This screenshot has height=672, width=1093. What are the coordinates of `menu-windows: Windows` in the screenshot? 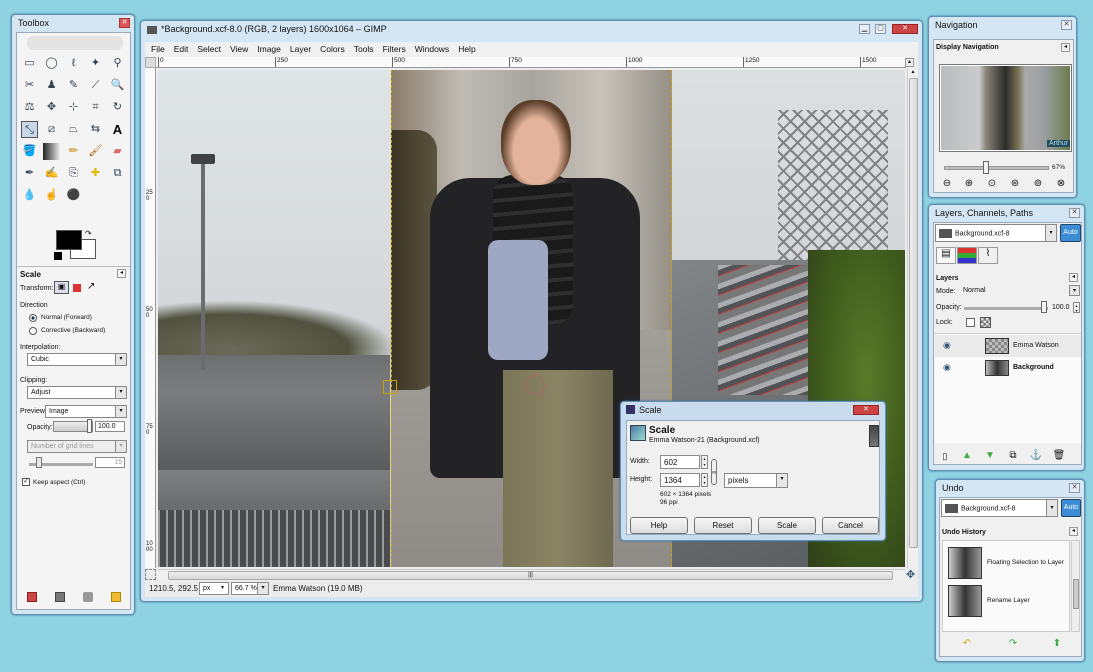 It's located at (432, 49).